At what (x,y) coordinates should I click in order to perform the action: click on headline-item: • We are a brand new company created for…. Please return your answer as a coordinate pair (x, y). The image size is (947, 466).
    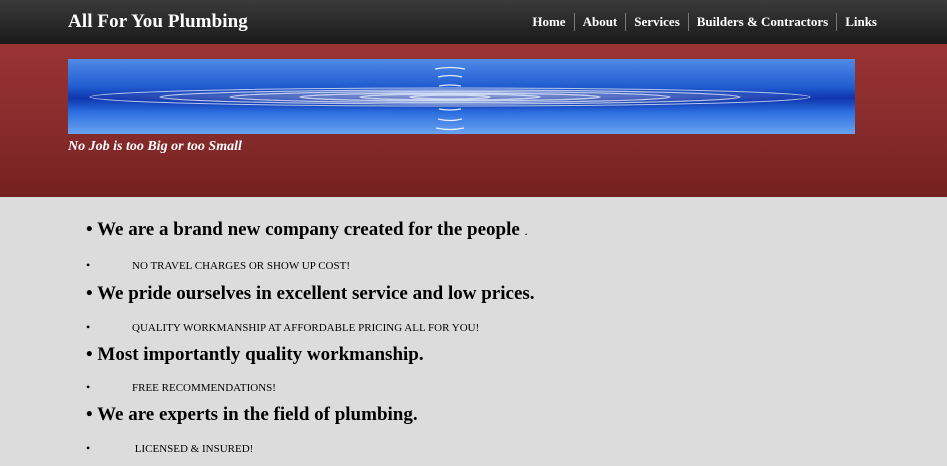
    Looking at the image, I should click on (307, 230).